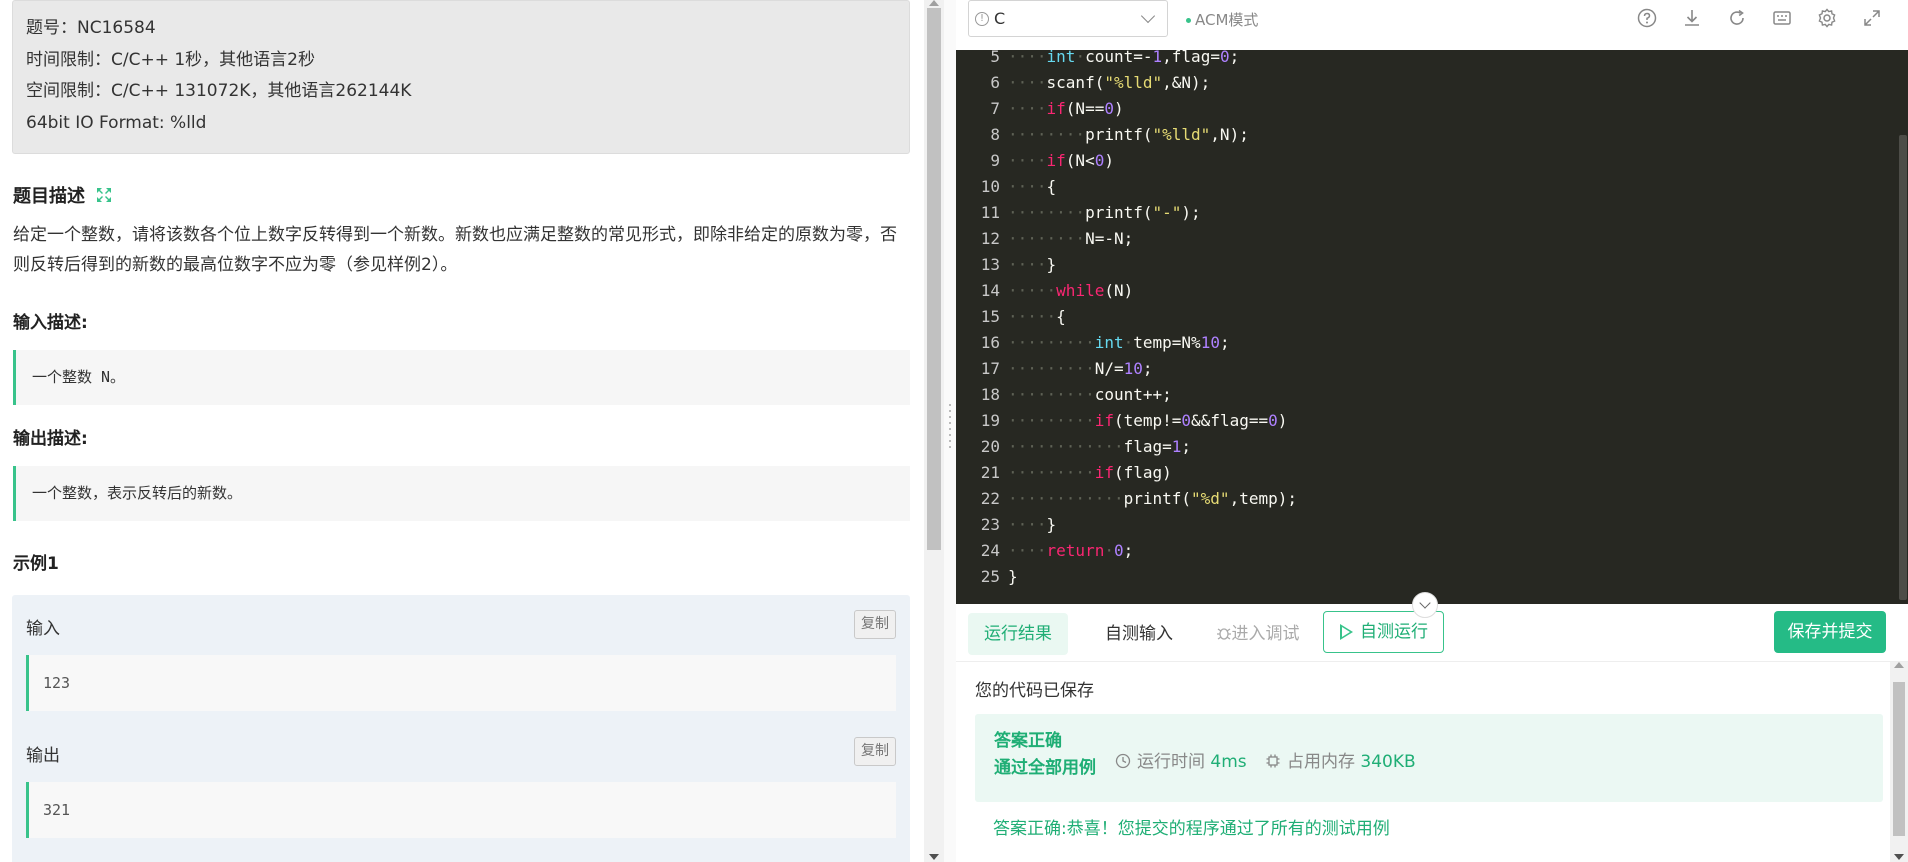 This screenshot has width=1908, height=862. Describe the element at coordinates (36, 564) in the screenshot. I see `example-title: 示例1` at that location.